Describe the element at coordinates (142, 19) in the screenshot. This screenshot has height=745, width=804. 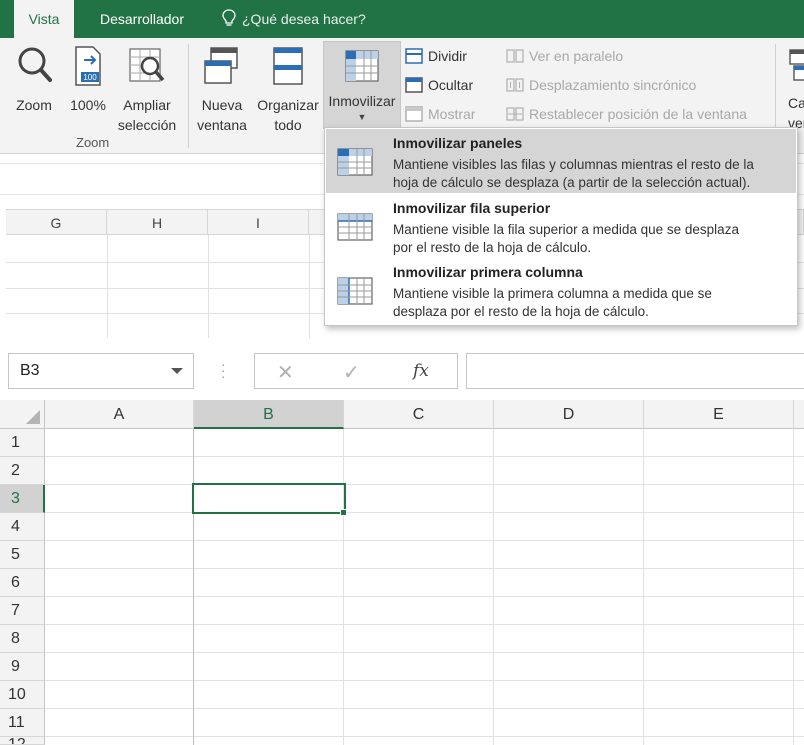
I see `tab-desarrollador: Desarrollador` at that location.